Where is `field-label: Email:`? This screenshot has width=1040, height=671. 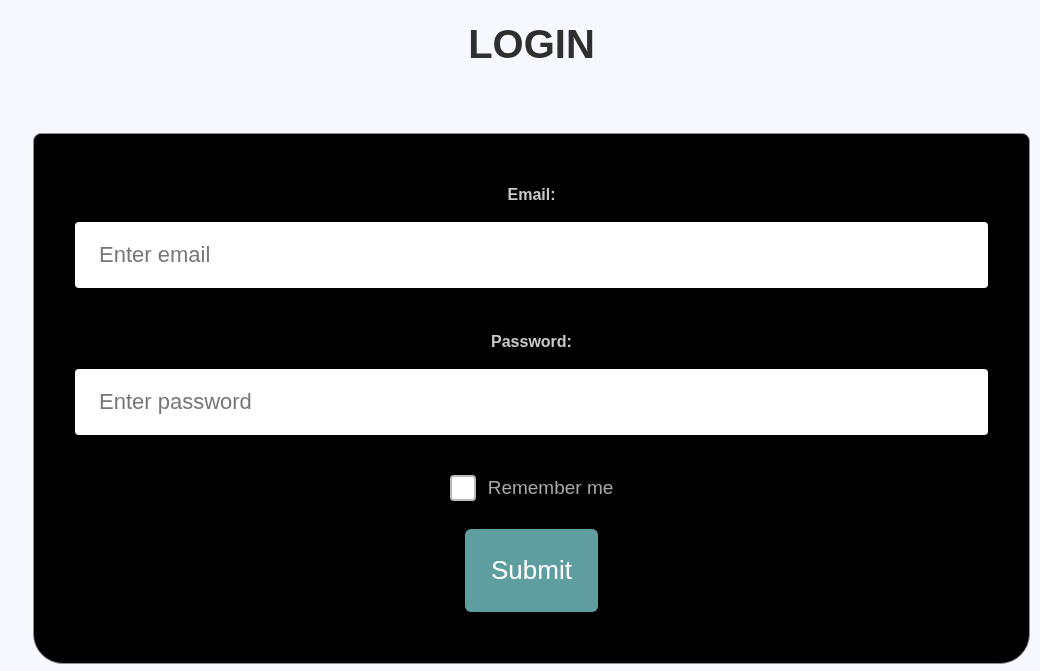
field-label: Email: is located at coordinates (531, 195).